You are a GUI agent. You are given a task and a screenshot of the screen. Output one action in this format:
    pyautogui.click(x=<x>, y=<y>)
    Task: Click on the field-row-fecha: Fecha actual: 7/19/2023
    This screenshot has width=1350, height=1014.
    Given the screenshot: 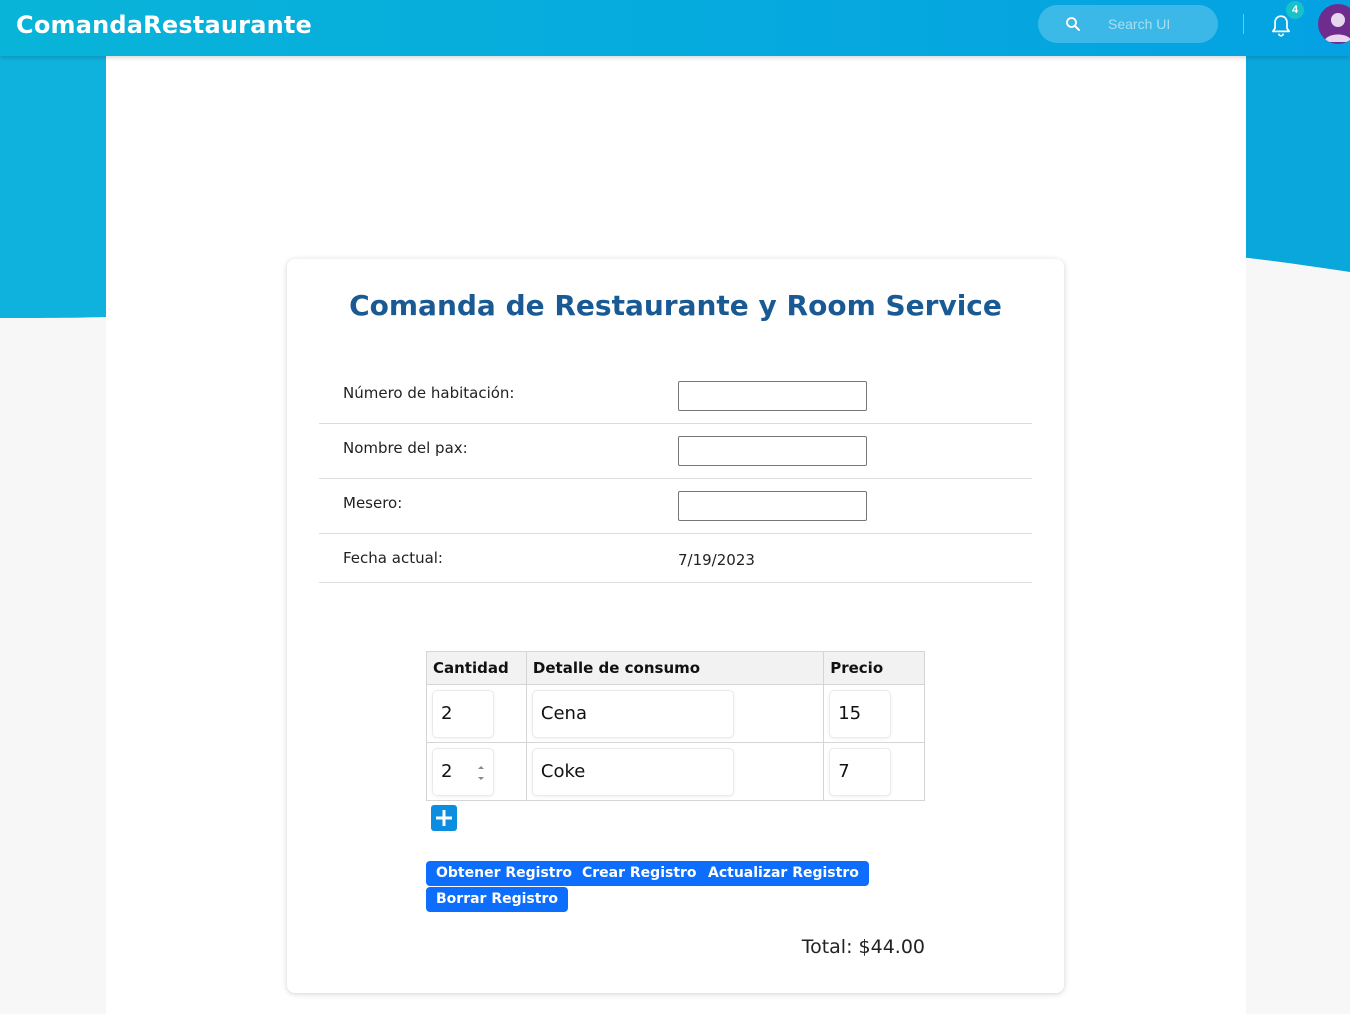 What is the action you would take?
    pyautogui.click(x=675, y=558)
    